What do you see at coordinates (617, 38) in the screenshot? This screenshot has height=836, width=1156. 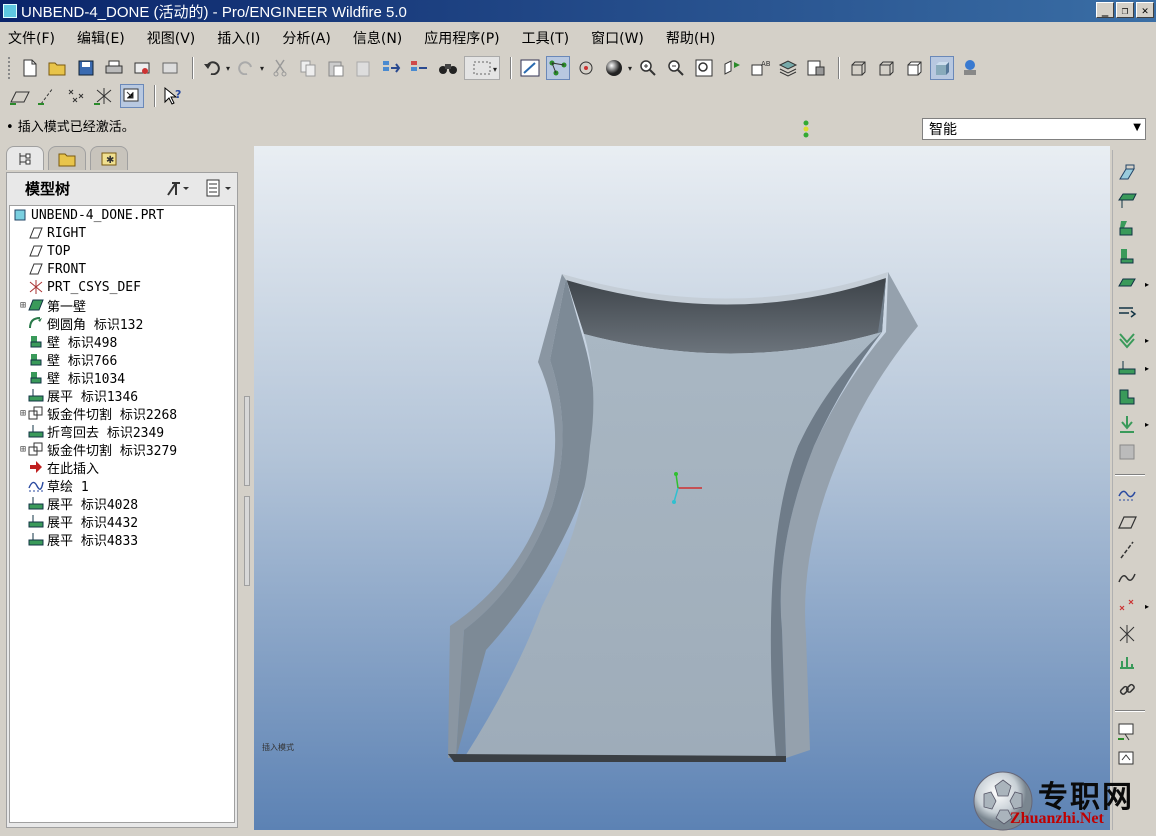 I see `menu-window: 窗口(W)` at bounding box center [617, 38].